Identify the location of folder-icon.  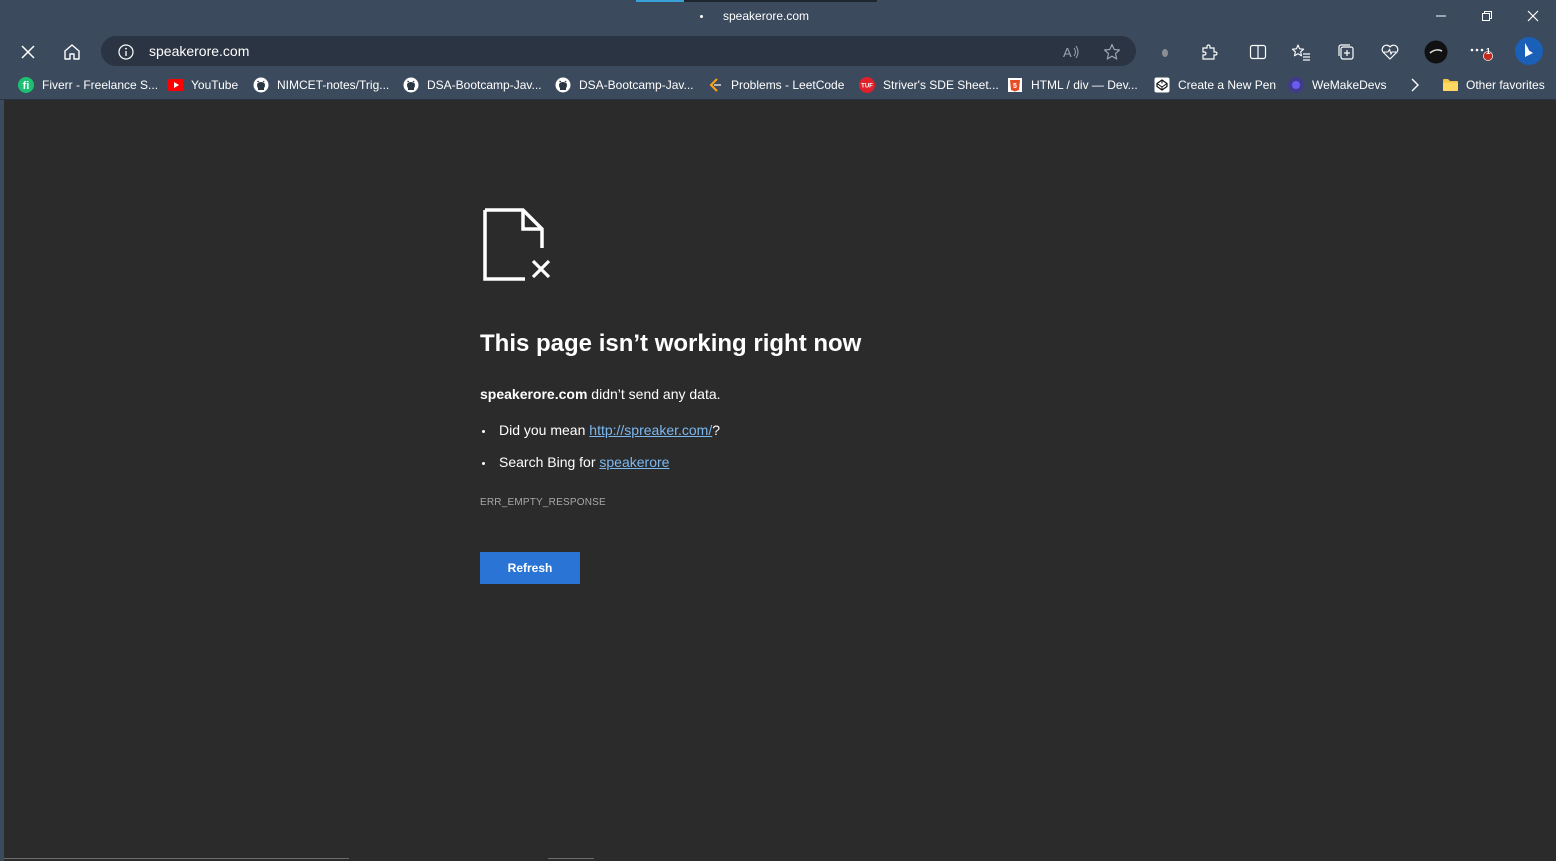
(1450, 85).